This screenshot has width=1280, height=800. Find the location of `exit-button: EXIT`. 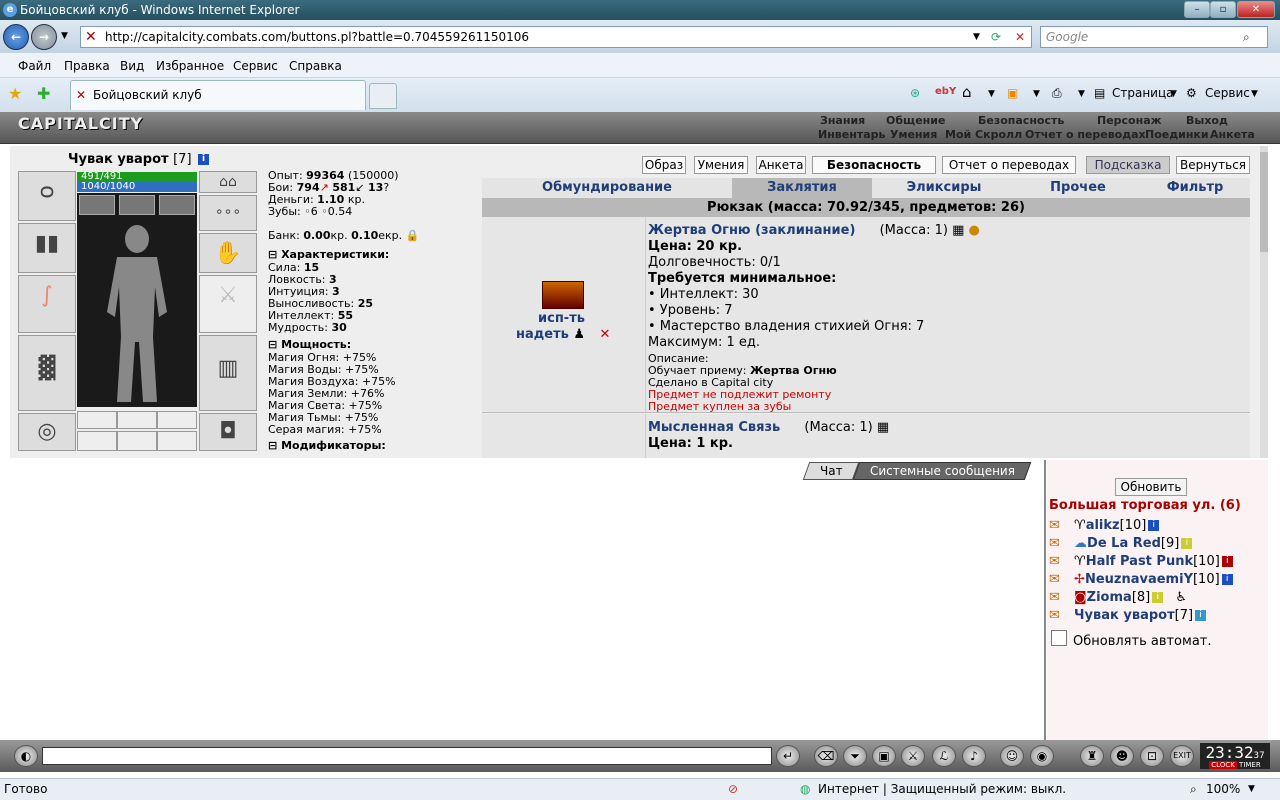

exit-button: EXIT is located at coordinates (1182, 756).